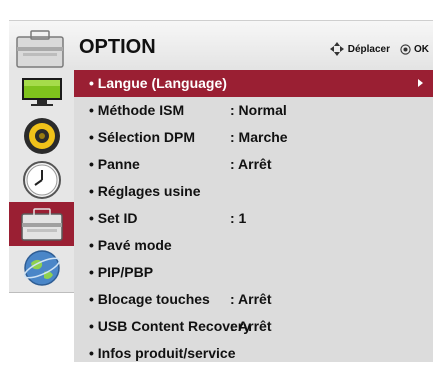  Describe the element at coordinates (117, 47) in the screenshot. I see `page-title: OPTION` at that location.